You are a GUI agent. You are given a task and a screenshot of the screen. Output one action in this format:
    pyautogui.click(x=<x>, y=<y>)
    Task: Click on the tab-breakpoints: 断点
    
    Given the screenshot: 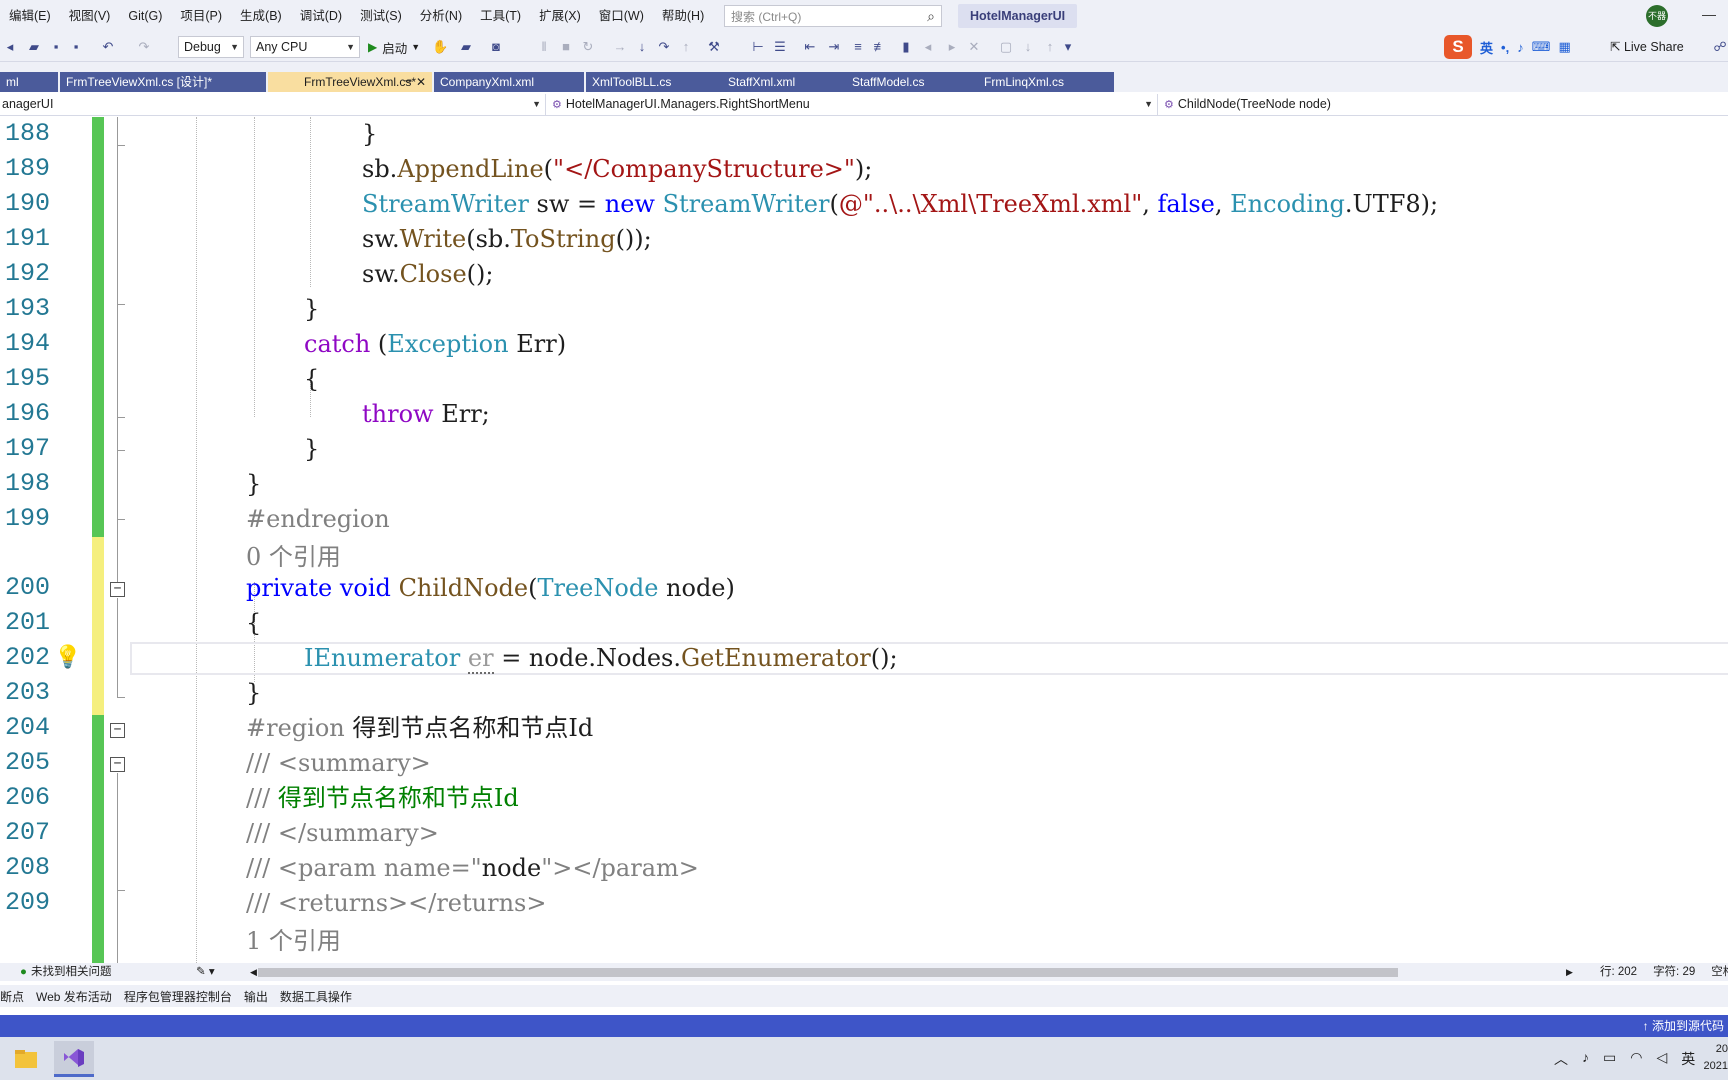 What is the action you would take?
    pyautogui.click(x=15, y=996)
    